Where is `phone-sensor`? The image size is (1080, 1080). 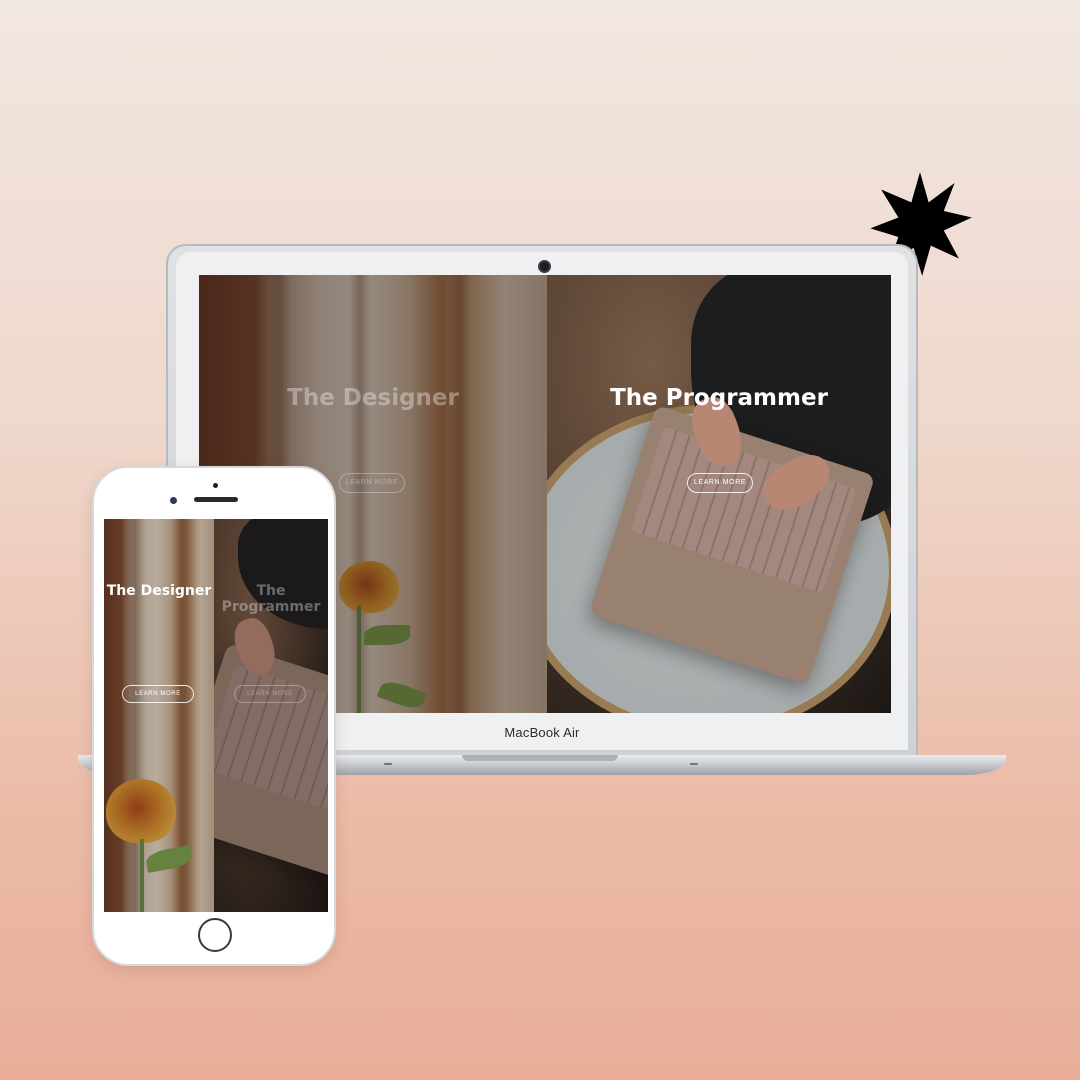 phone-sensor is located at coordinates (215, 485).